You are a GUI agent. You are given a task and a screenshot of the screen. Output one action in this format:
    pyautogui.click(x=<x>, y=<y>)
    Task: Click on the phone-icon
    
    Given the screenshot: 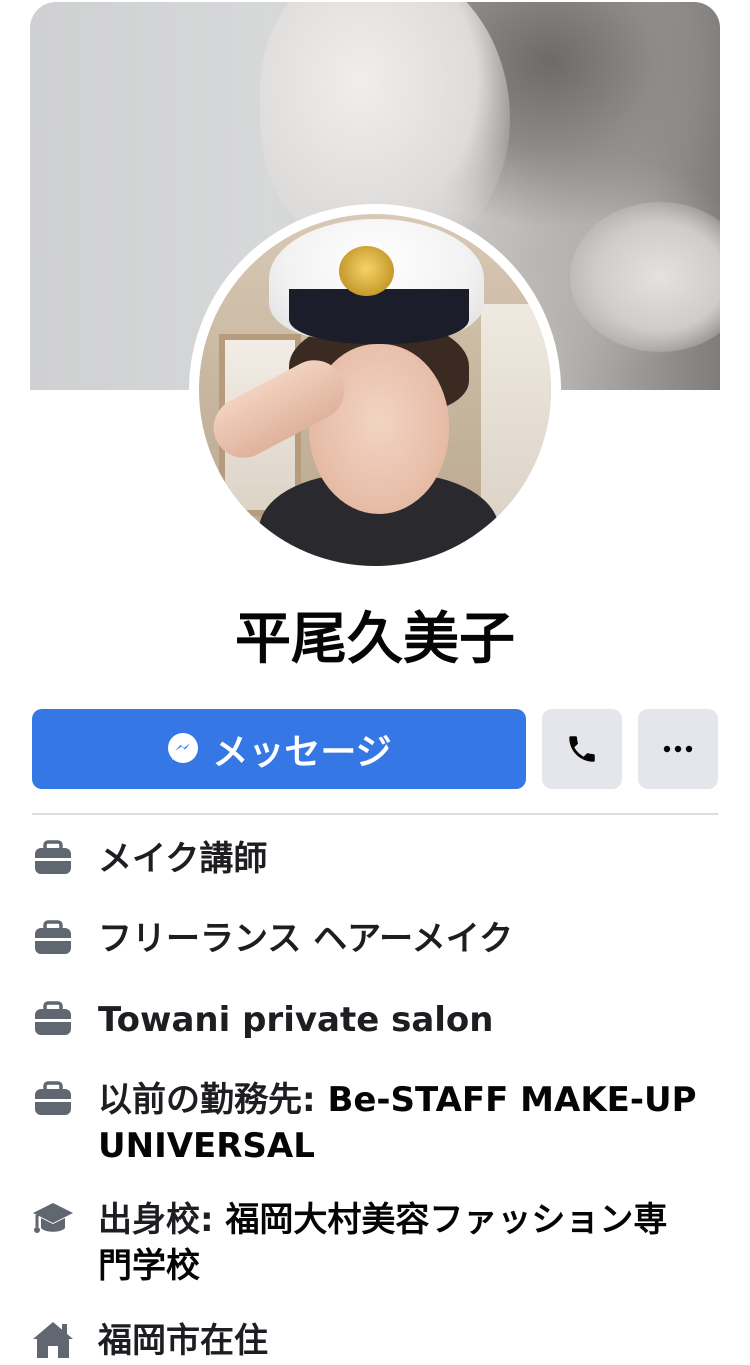 What is the action you would take?
    pyautogui.click(x=582, y=749)
    